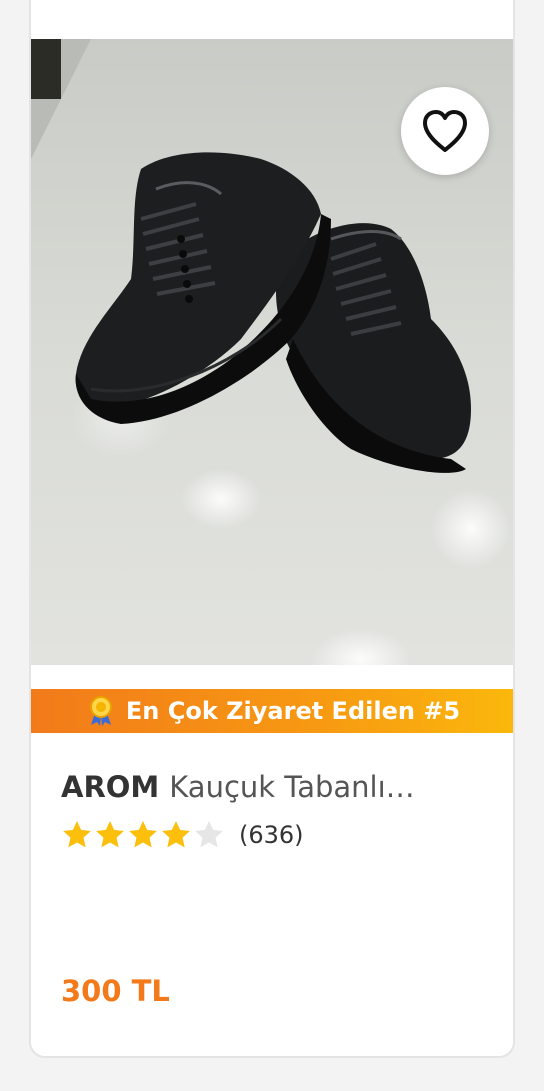 The image size is (544, 1091). What do you see at coordinates (281, 811) in the screenshot?
I see `product-info: AROM Kauçuk Tabanlı… (636)` at bounding box center [281, 811].